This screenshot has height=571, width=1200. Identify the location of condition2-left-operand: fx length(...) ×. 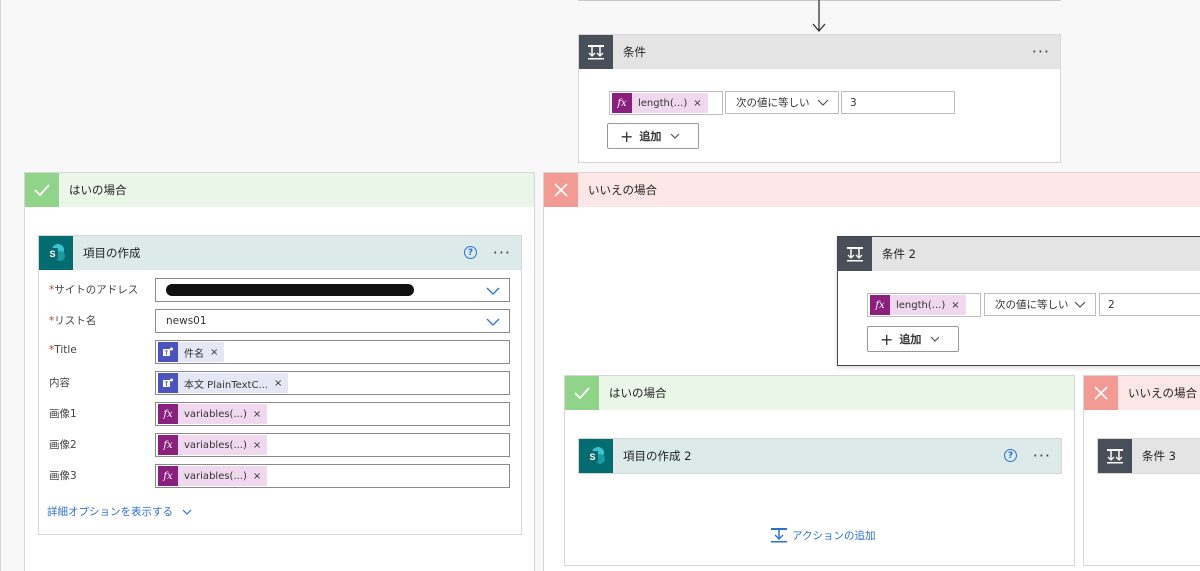
(924, 305).